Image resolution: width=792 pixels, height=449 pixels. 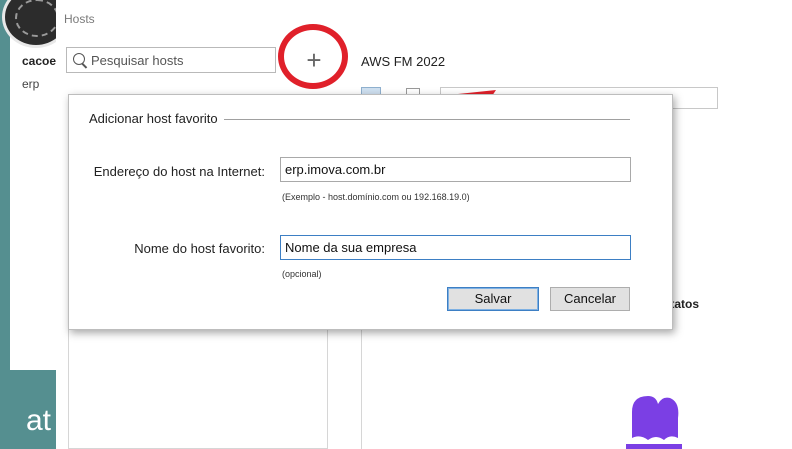 I want to click on search-box, so click(x=171, y=60).